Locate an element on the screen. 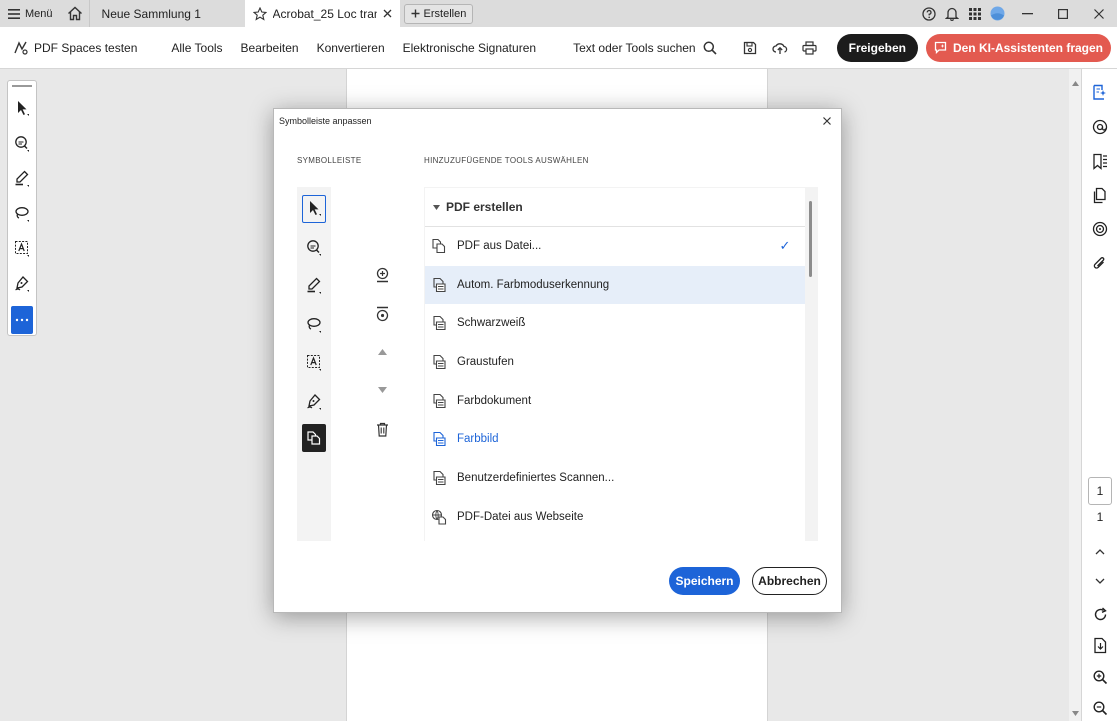  toolbar-grip is located at coordinates (22, 86).